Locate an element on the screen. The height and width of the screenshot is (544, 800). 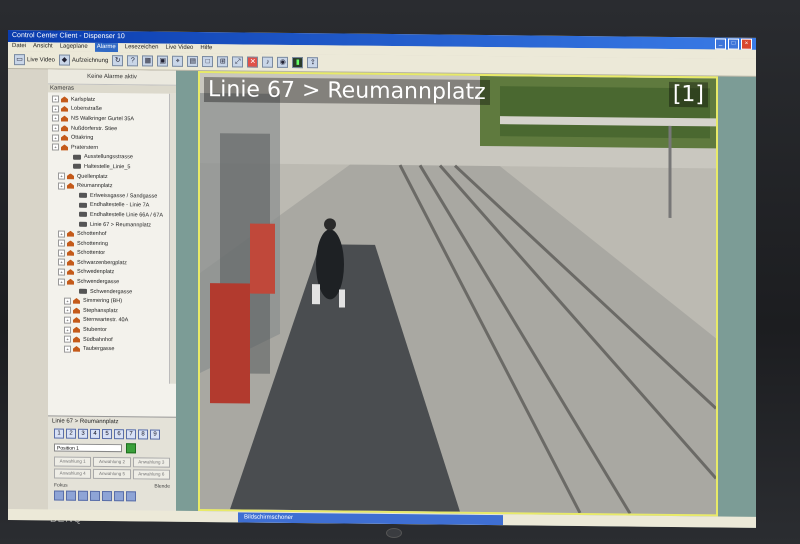
export-icon: ⇪ is located at coordinates (313, 63).